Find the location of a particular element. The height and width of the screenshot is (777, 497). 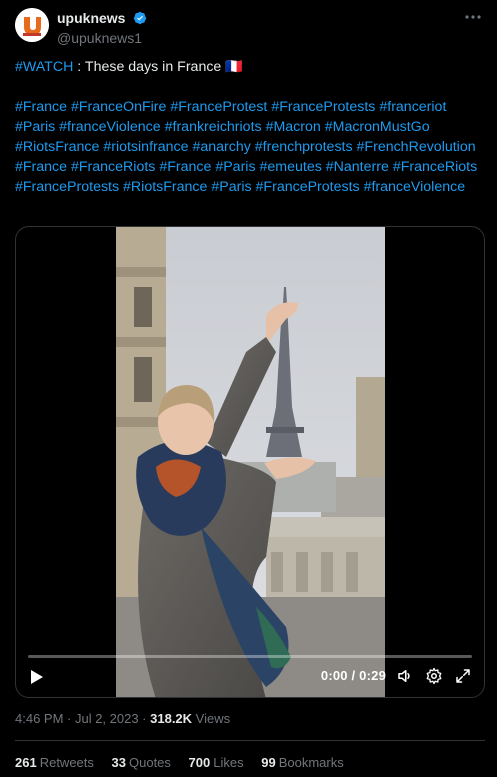

stat-label: Likes is located at coordinates (228, 762).